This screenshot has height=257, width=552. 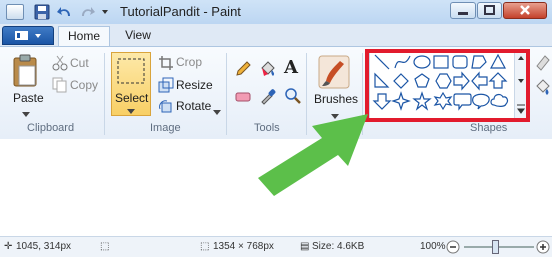 I want to click on shapes-highlight-box, so click(x=447, y=85).